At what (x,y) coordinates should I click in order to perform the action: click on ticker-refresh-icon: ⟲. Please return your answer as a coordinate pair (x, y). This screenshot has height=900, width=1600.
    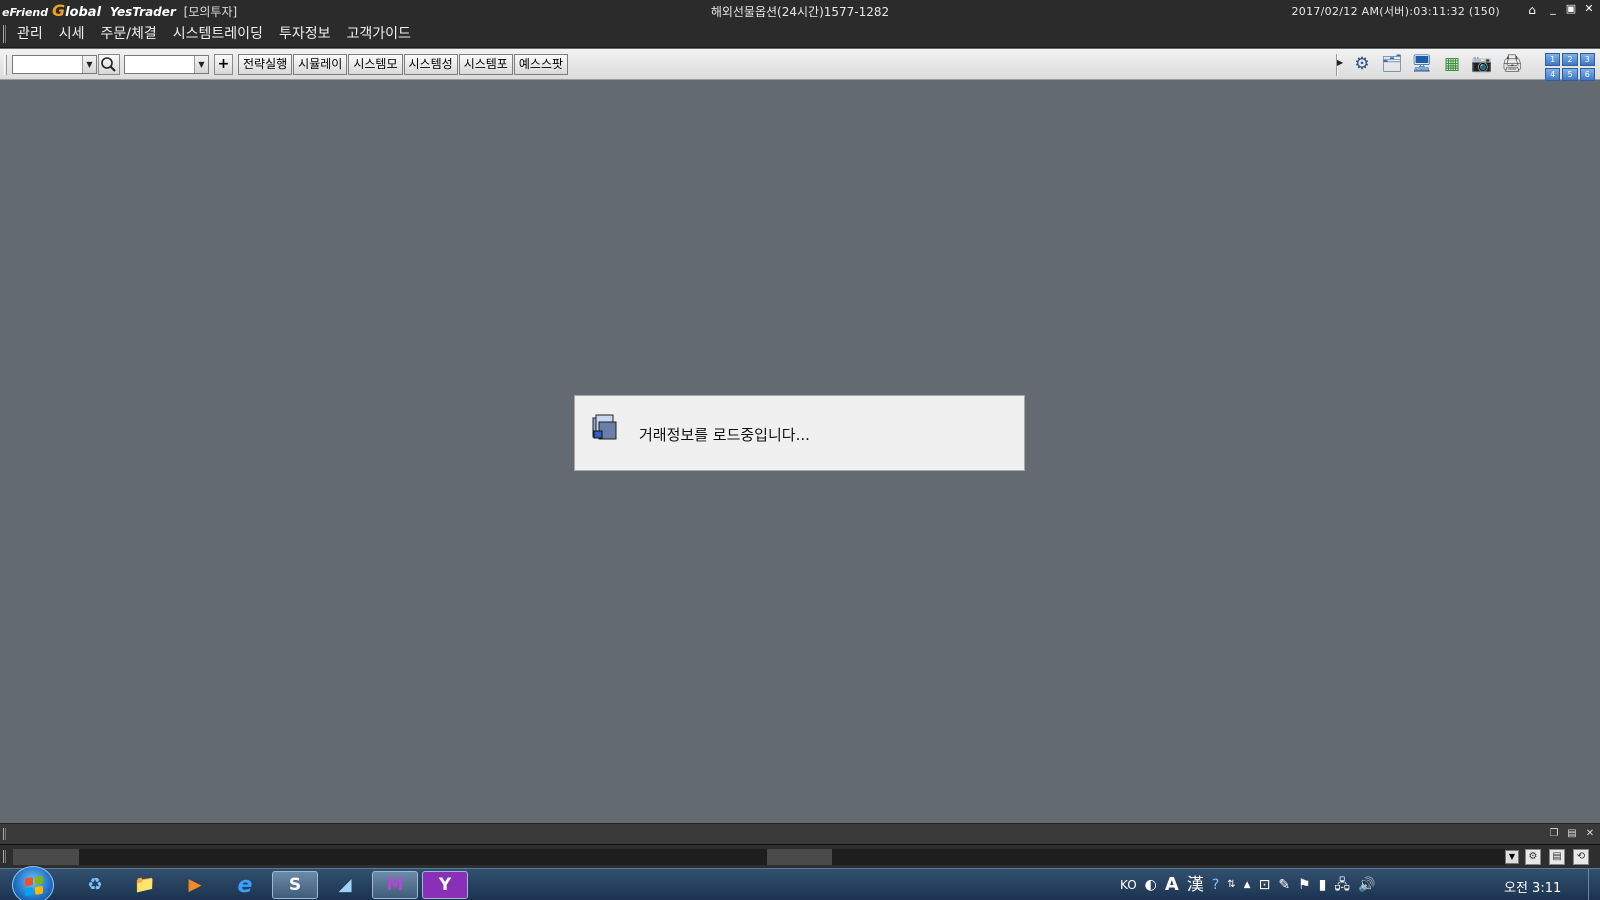
    Looking at the image, I should click on (1581, 857).